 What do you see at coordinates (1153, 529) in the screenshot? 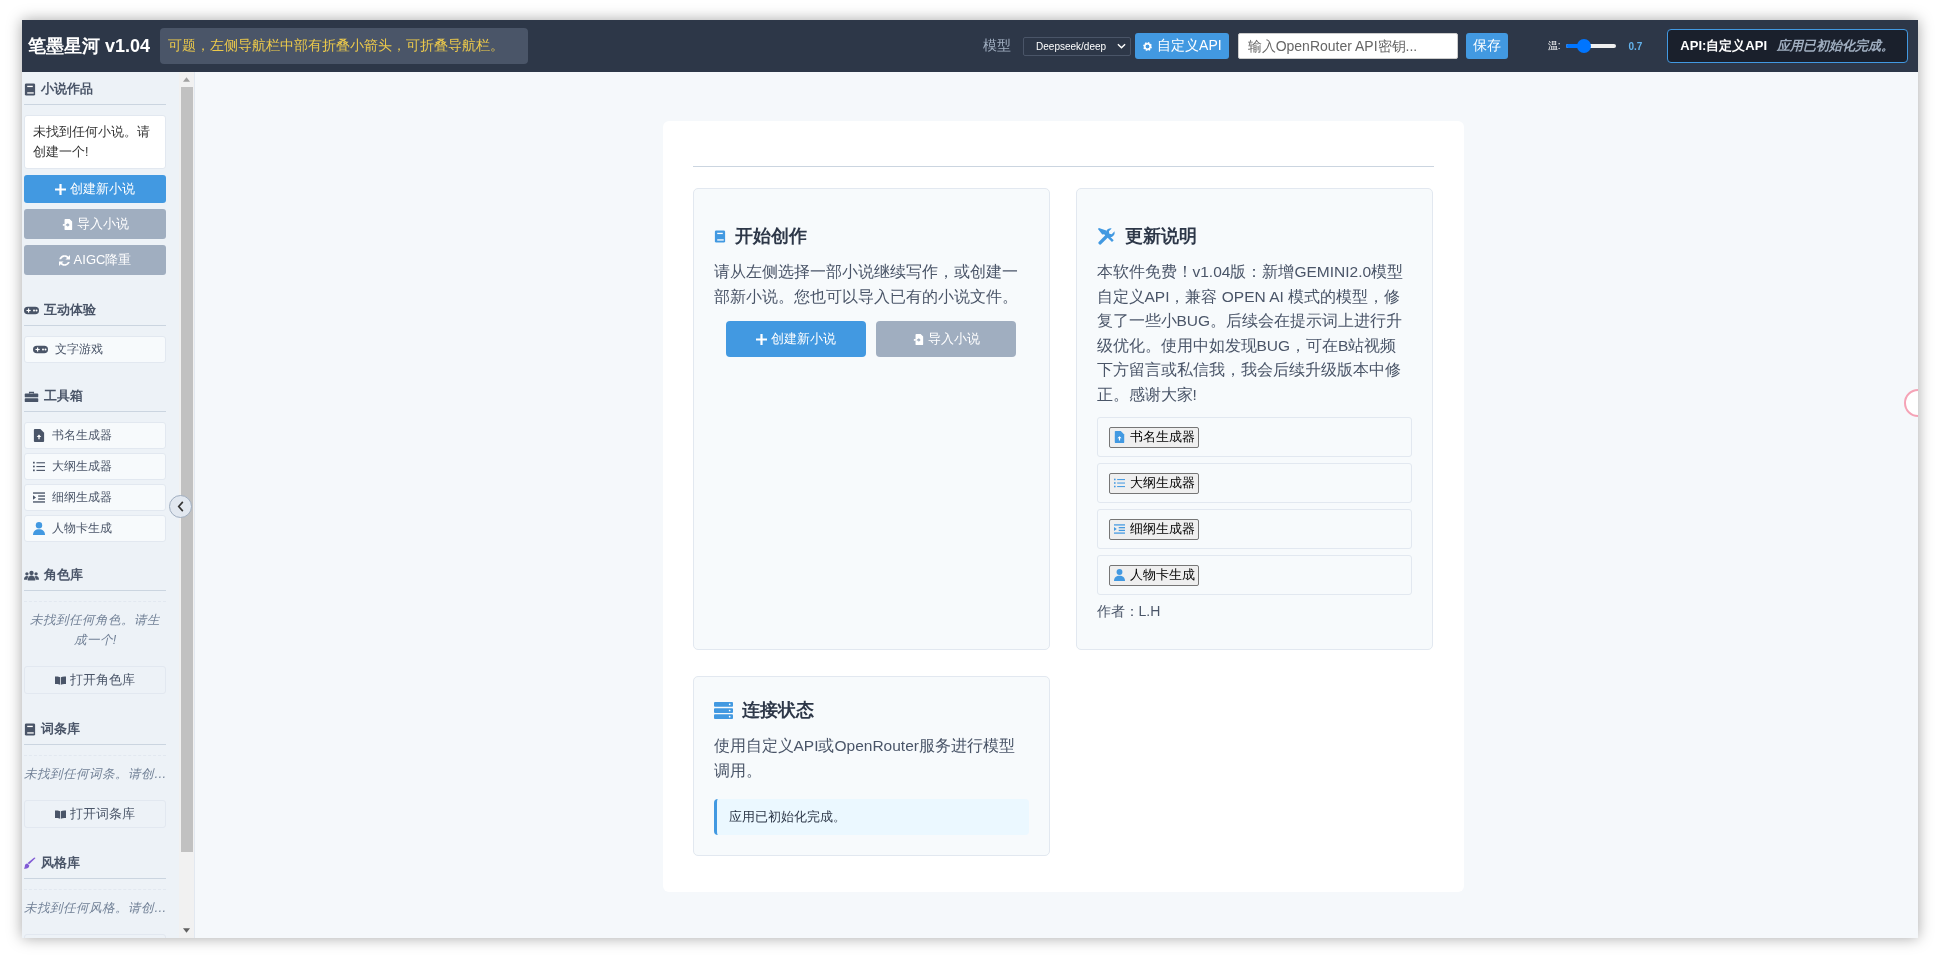
I see `tool-button: 细纲生成器` at bounding box center [1153, 529].